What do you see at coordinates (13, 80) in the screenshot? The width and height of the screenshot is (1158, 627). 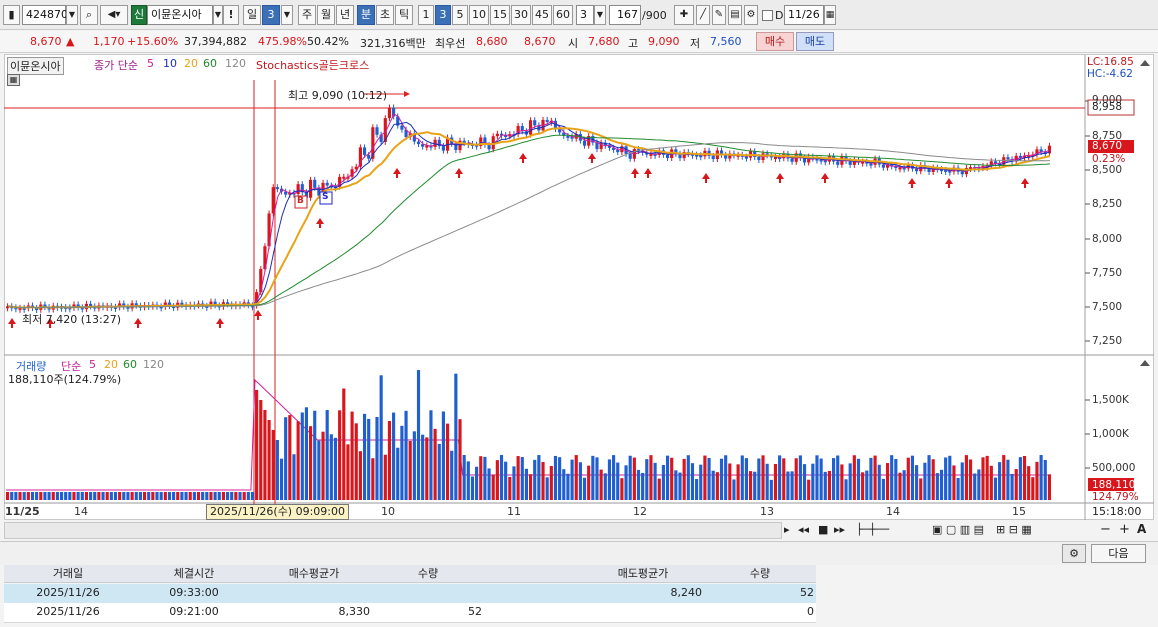 I see `table-view-icon: ▦` at bounding box center [13, 80].